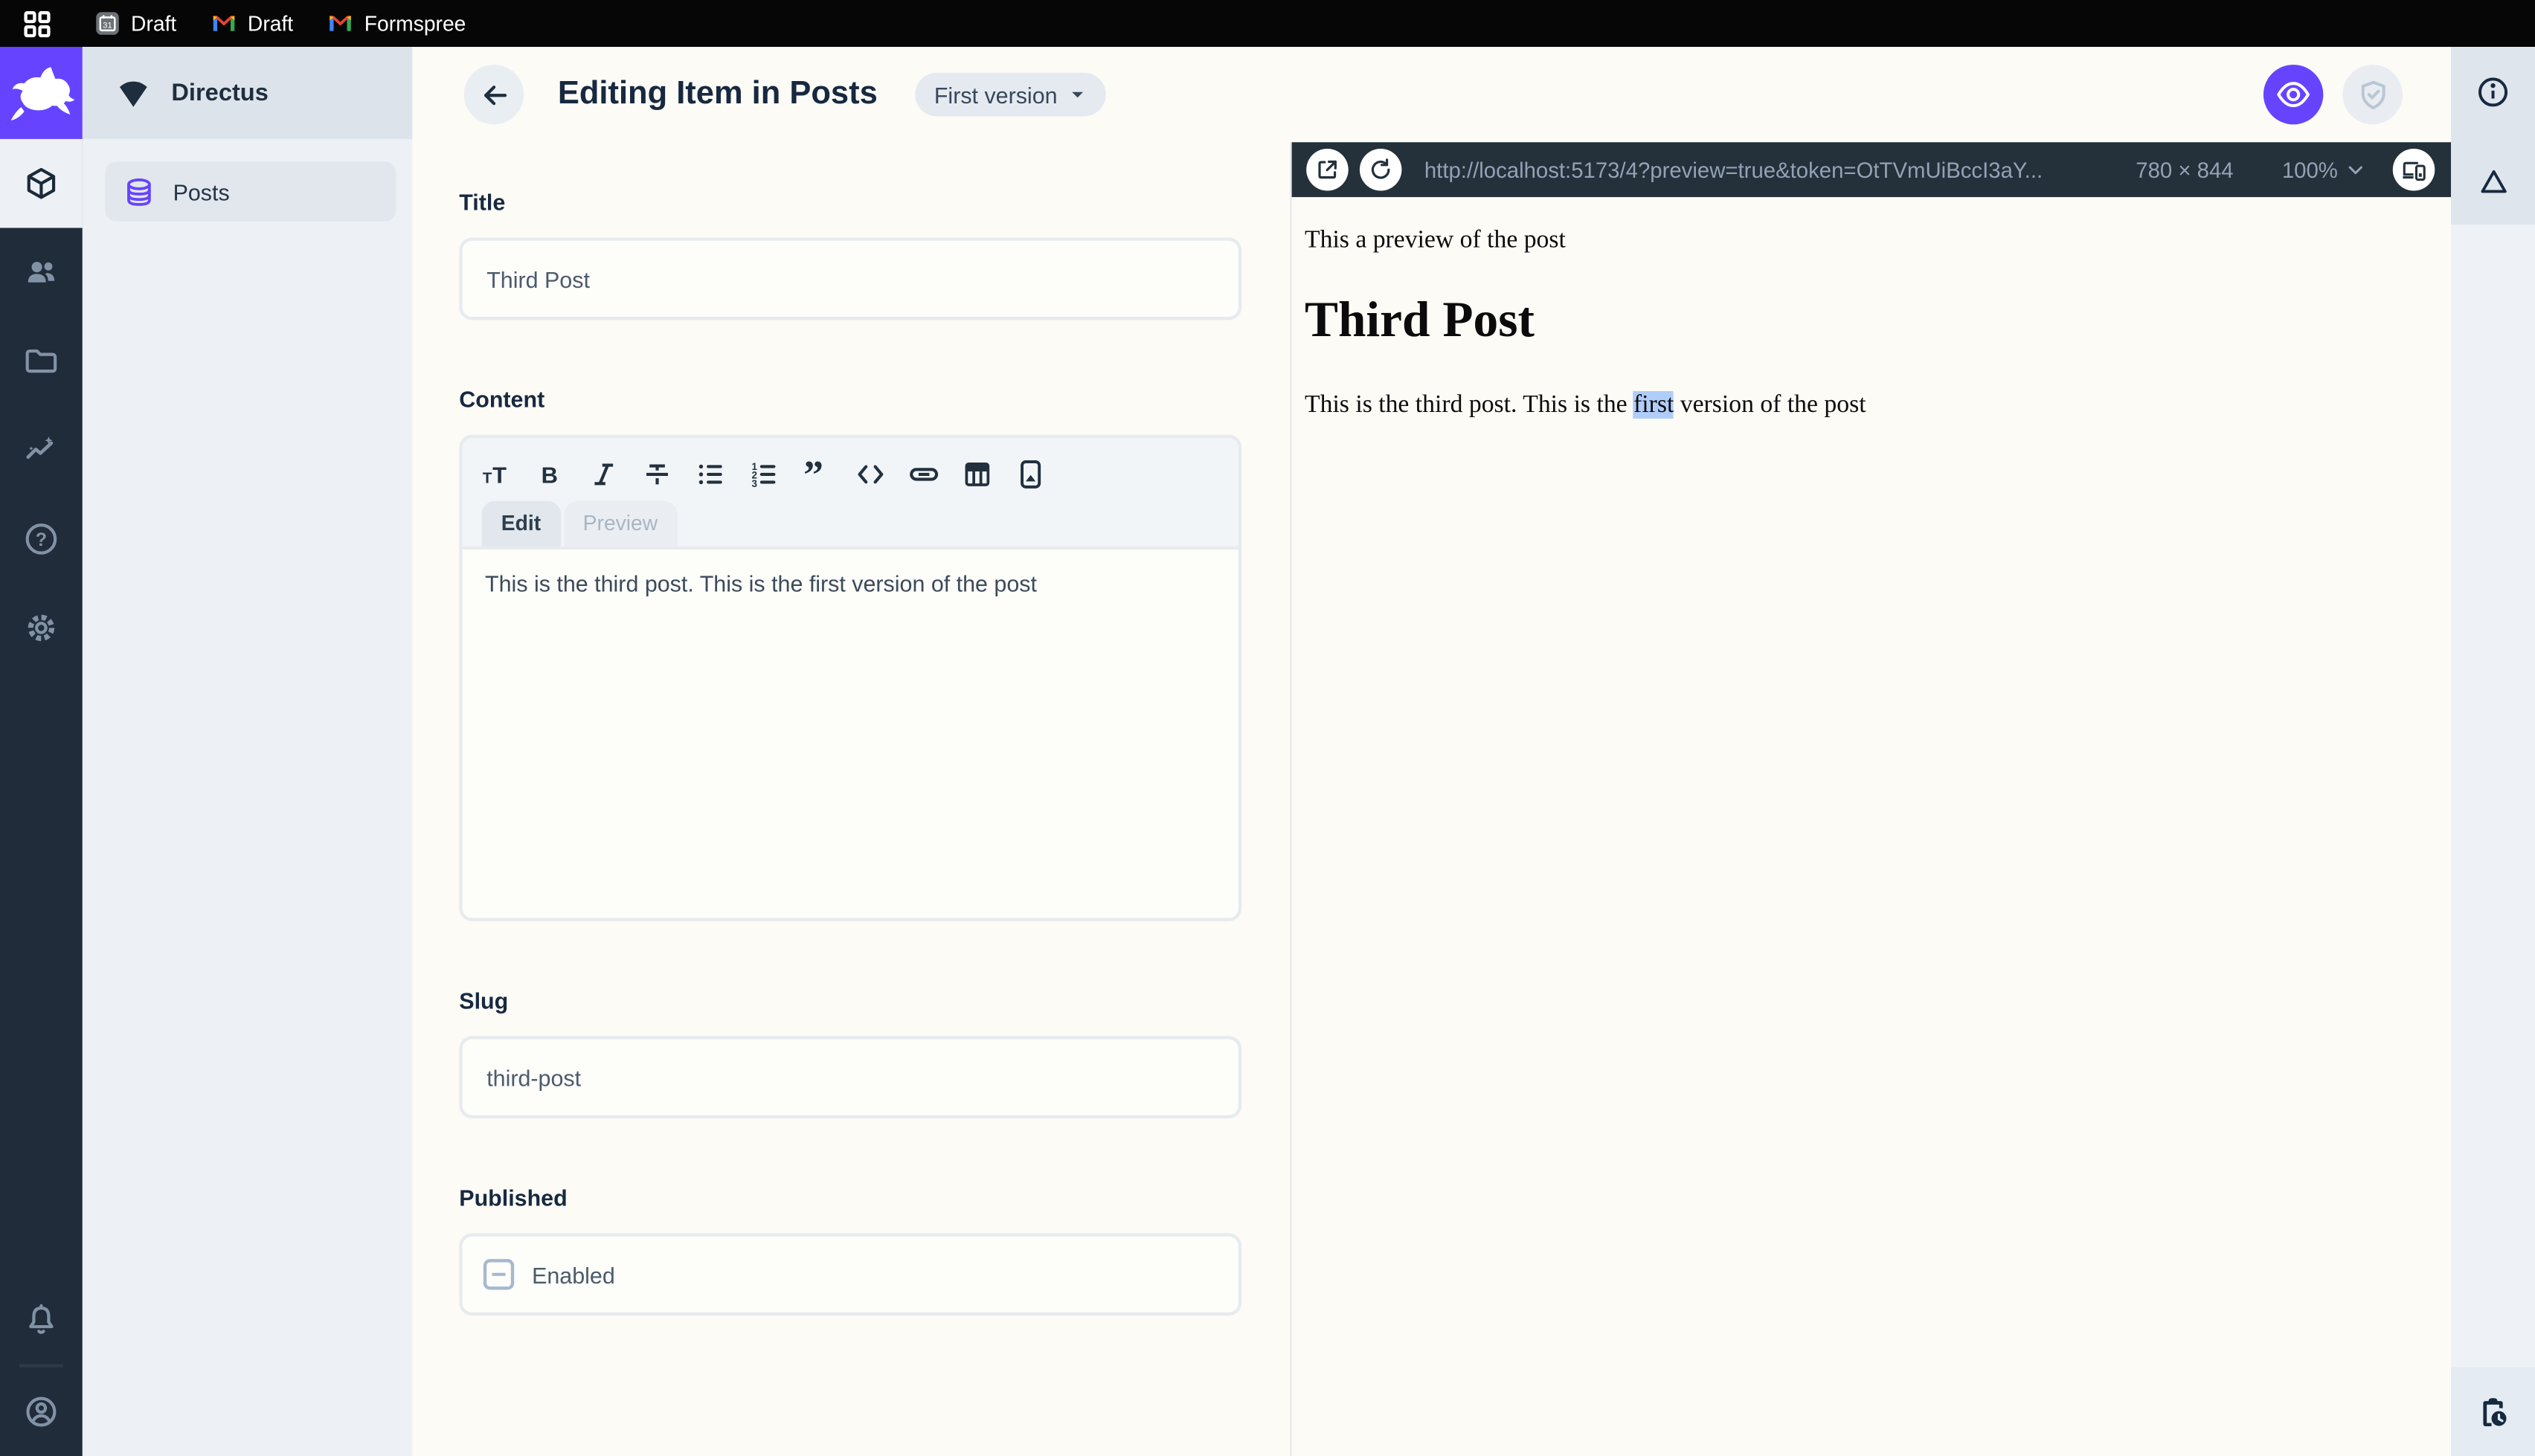  I want to click on user-avatar-icon, so click(41, 1413).